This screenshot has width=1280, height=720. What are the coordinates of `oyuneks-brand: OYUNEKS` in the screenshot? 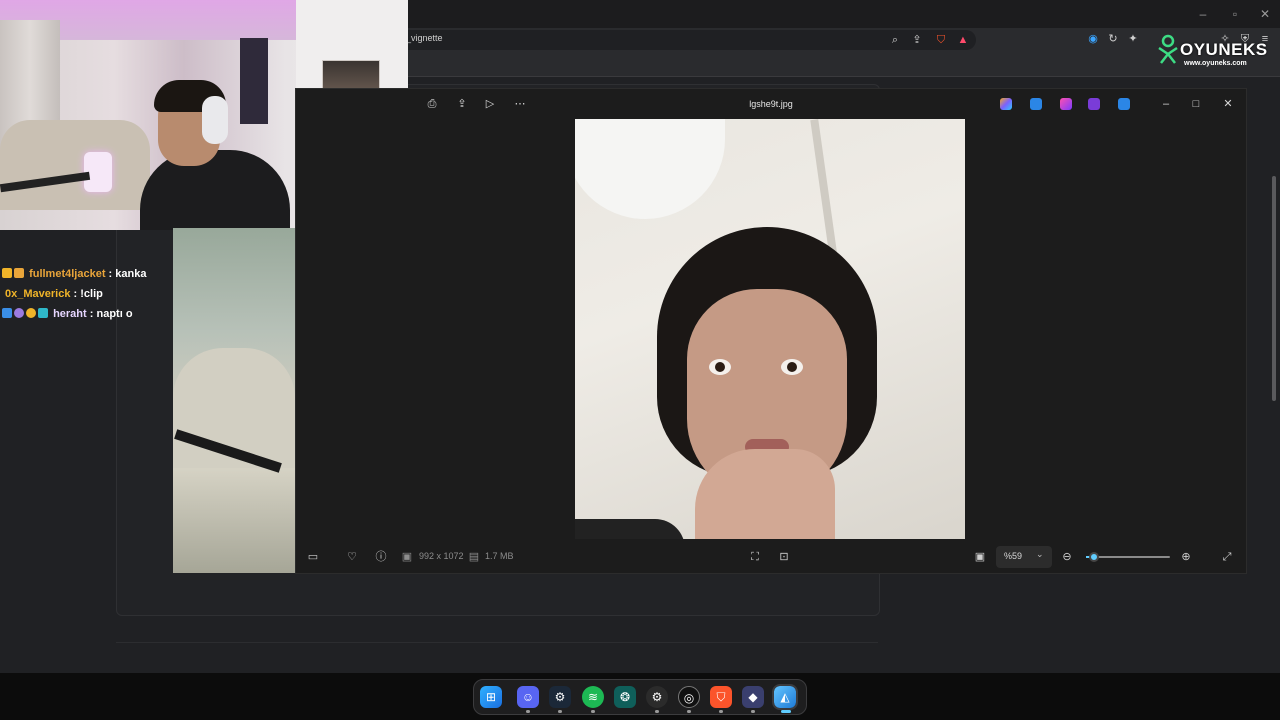 It's located at (1224, 49).